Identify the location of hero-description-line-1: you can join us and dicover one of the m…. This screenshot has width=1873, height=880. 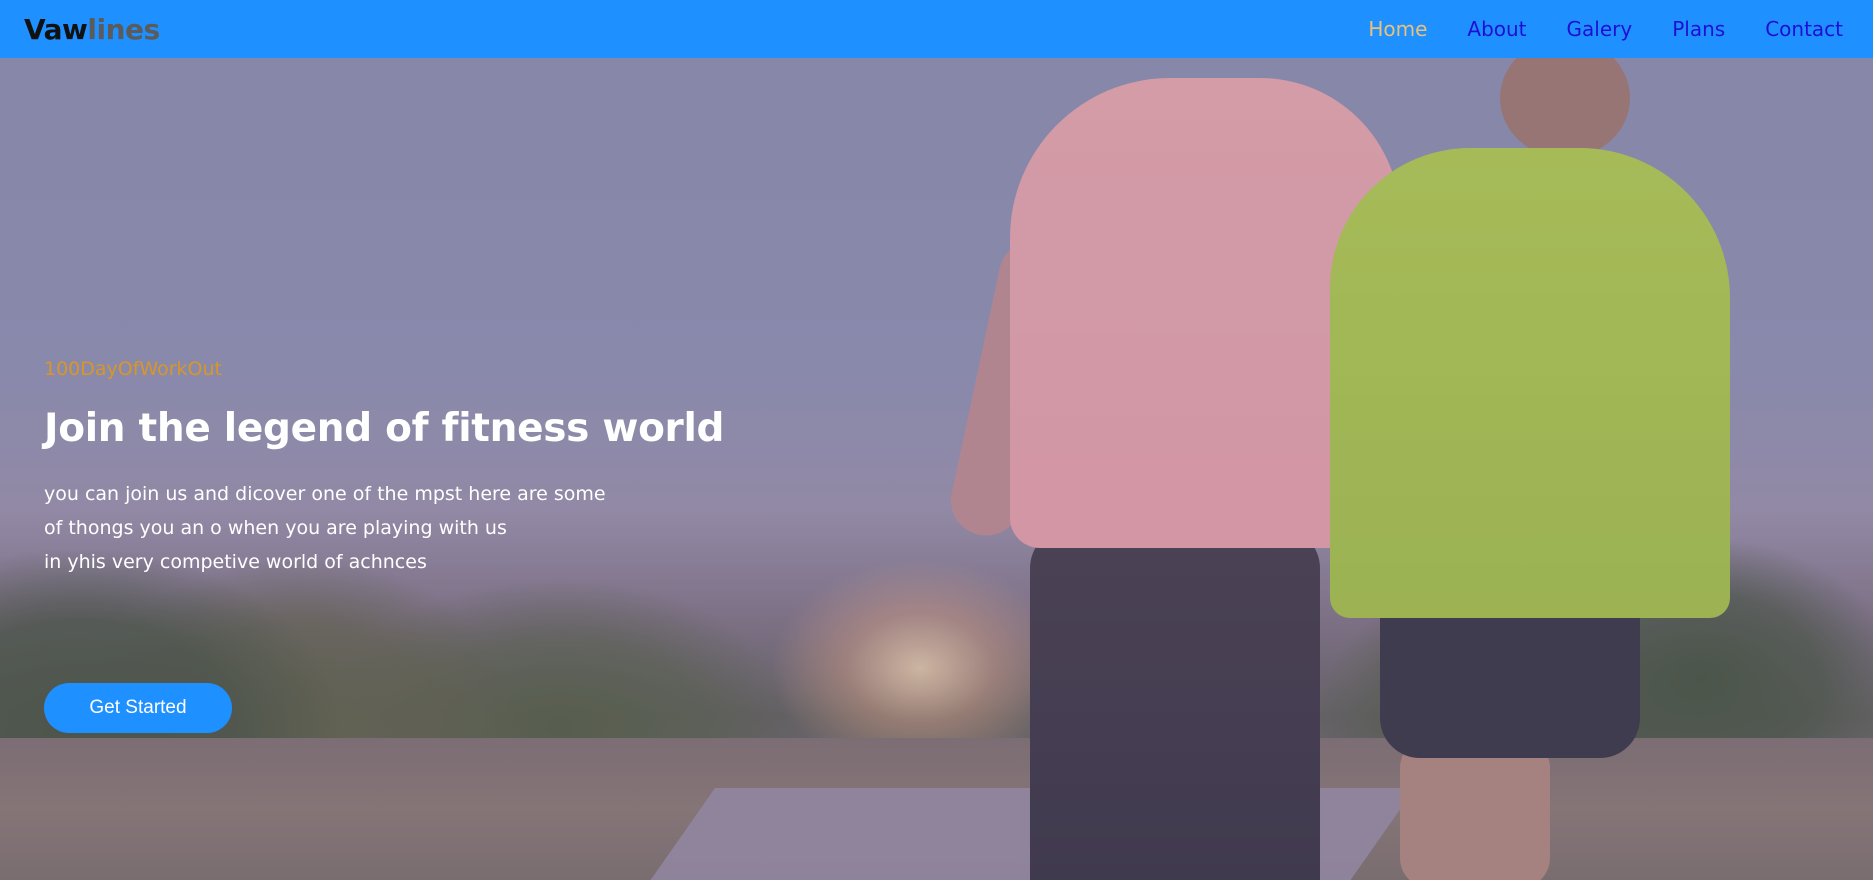
(325, 494).